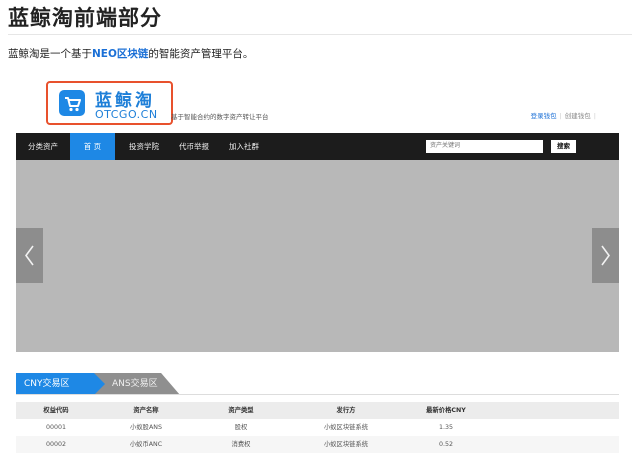 Image resolution: width=642 pixels, height=470 pixels. I want to click on asset-price: 1.35, so click(446, 427).